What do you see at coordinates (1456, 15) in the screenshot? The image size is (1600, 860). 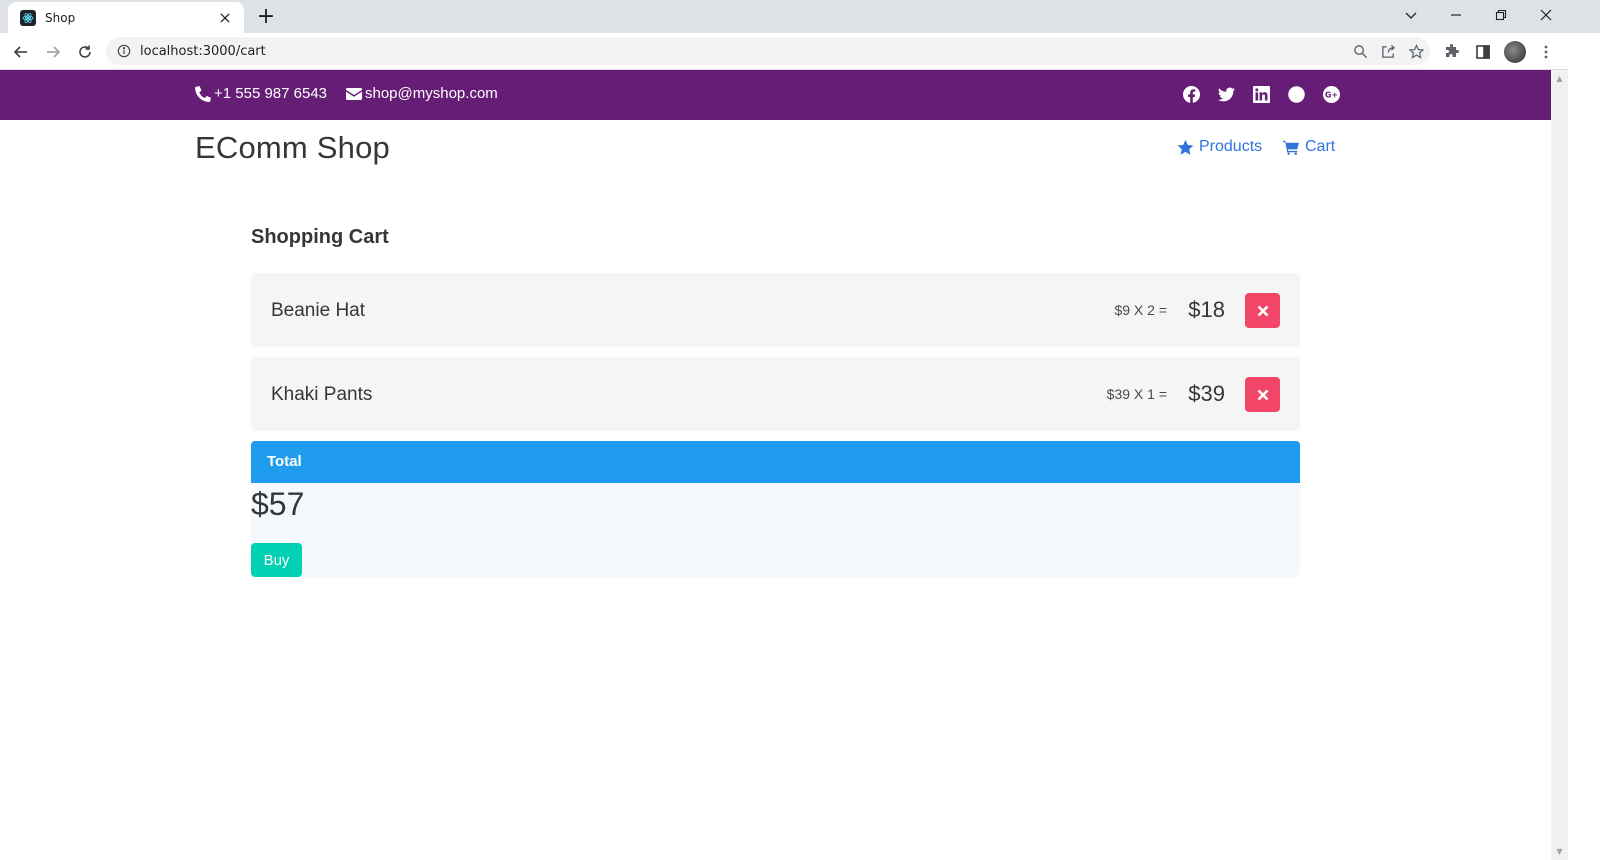 I see `minimize-icon` at bounding box center [1456, 15].